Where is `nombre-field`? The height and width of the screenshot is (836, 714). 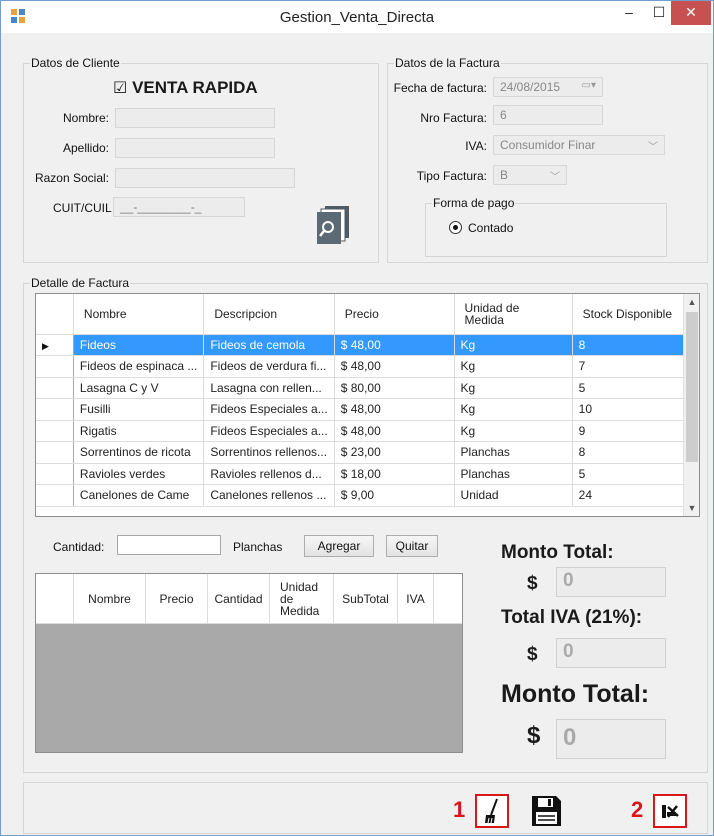
nombre-field is located at coordinates (195, 118).